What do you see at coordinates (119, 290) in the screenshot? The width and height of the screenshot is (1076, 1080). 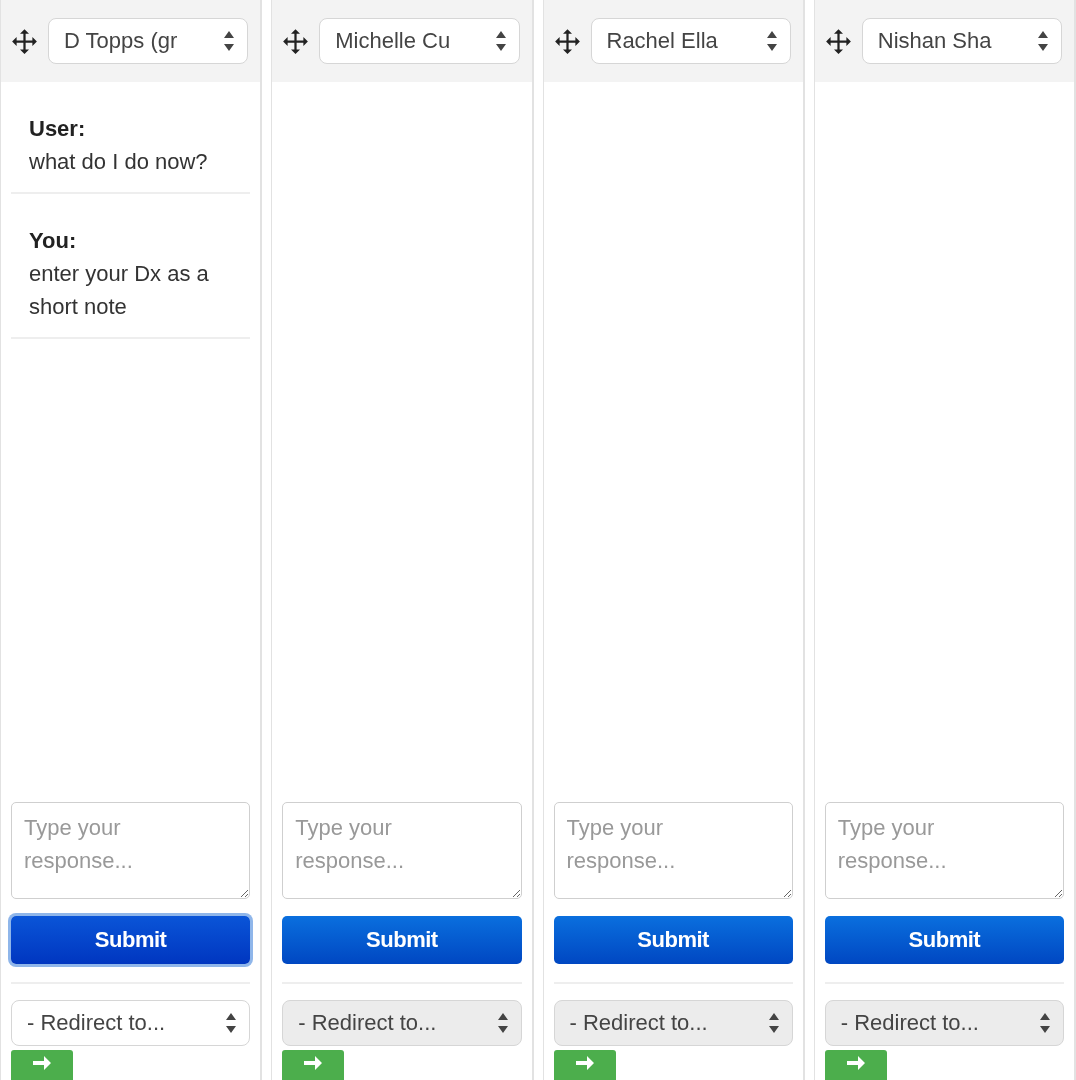 I see `message-text: enter your Dx as a short note` at bounding box center [119, 290].